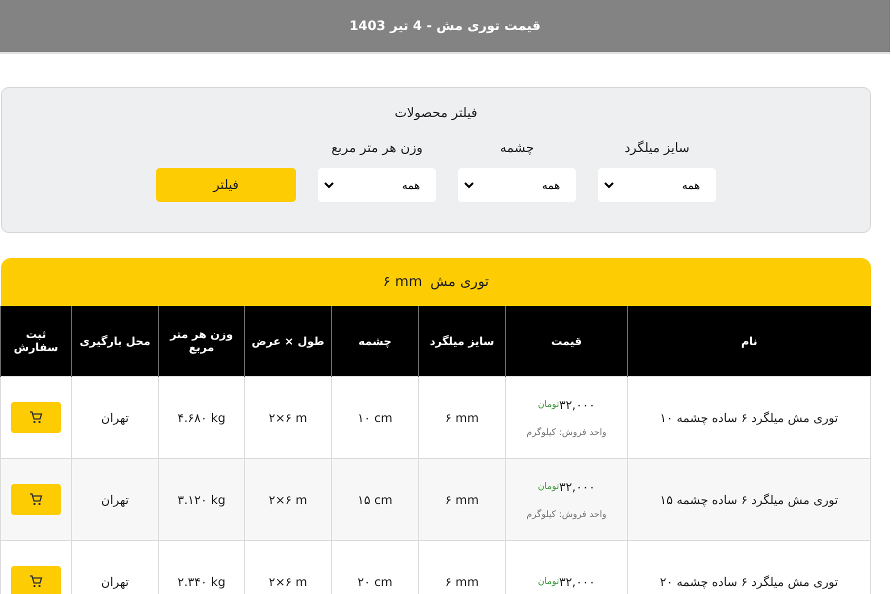 This screenshot has width=892, height=594. What do you see at coordinates (749, 499) in the screenshot?
I see `table-cell: توری مش میلگرد ۶ ساده چشمه ۱۵` at bounding box center [749, 499].